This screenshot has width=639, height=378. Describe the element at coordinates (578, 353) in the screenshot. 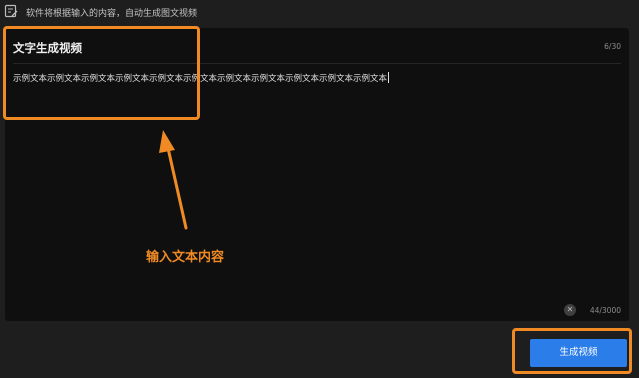

I see `generate-video-button: 生成视频` at that location.